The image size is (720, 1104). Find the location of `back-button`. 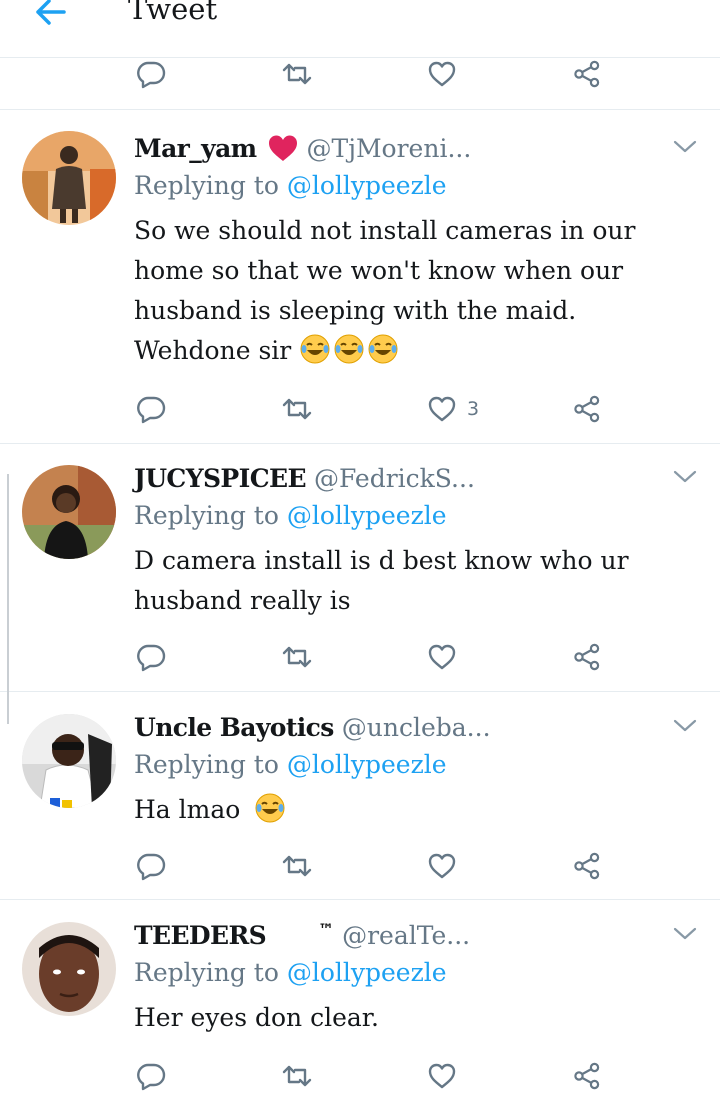

back-button is located at coordinates (50, 15).